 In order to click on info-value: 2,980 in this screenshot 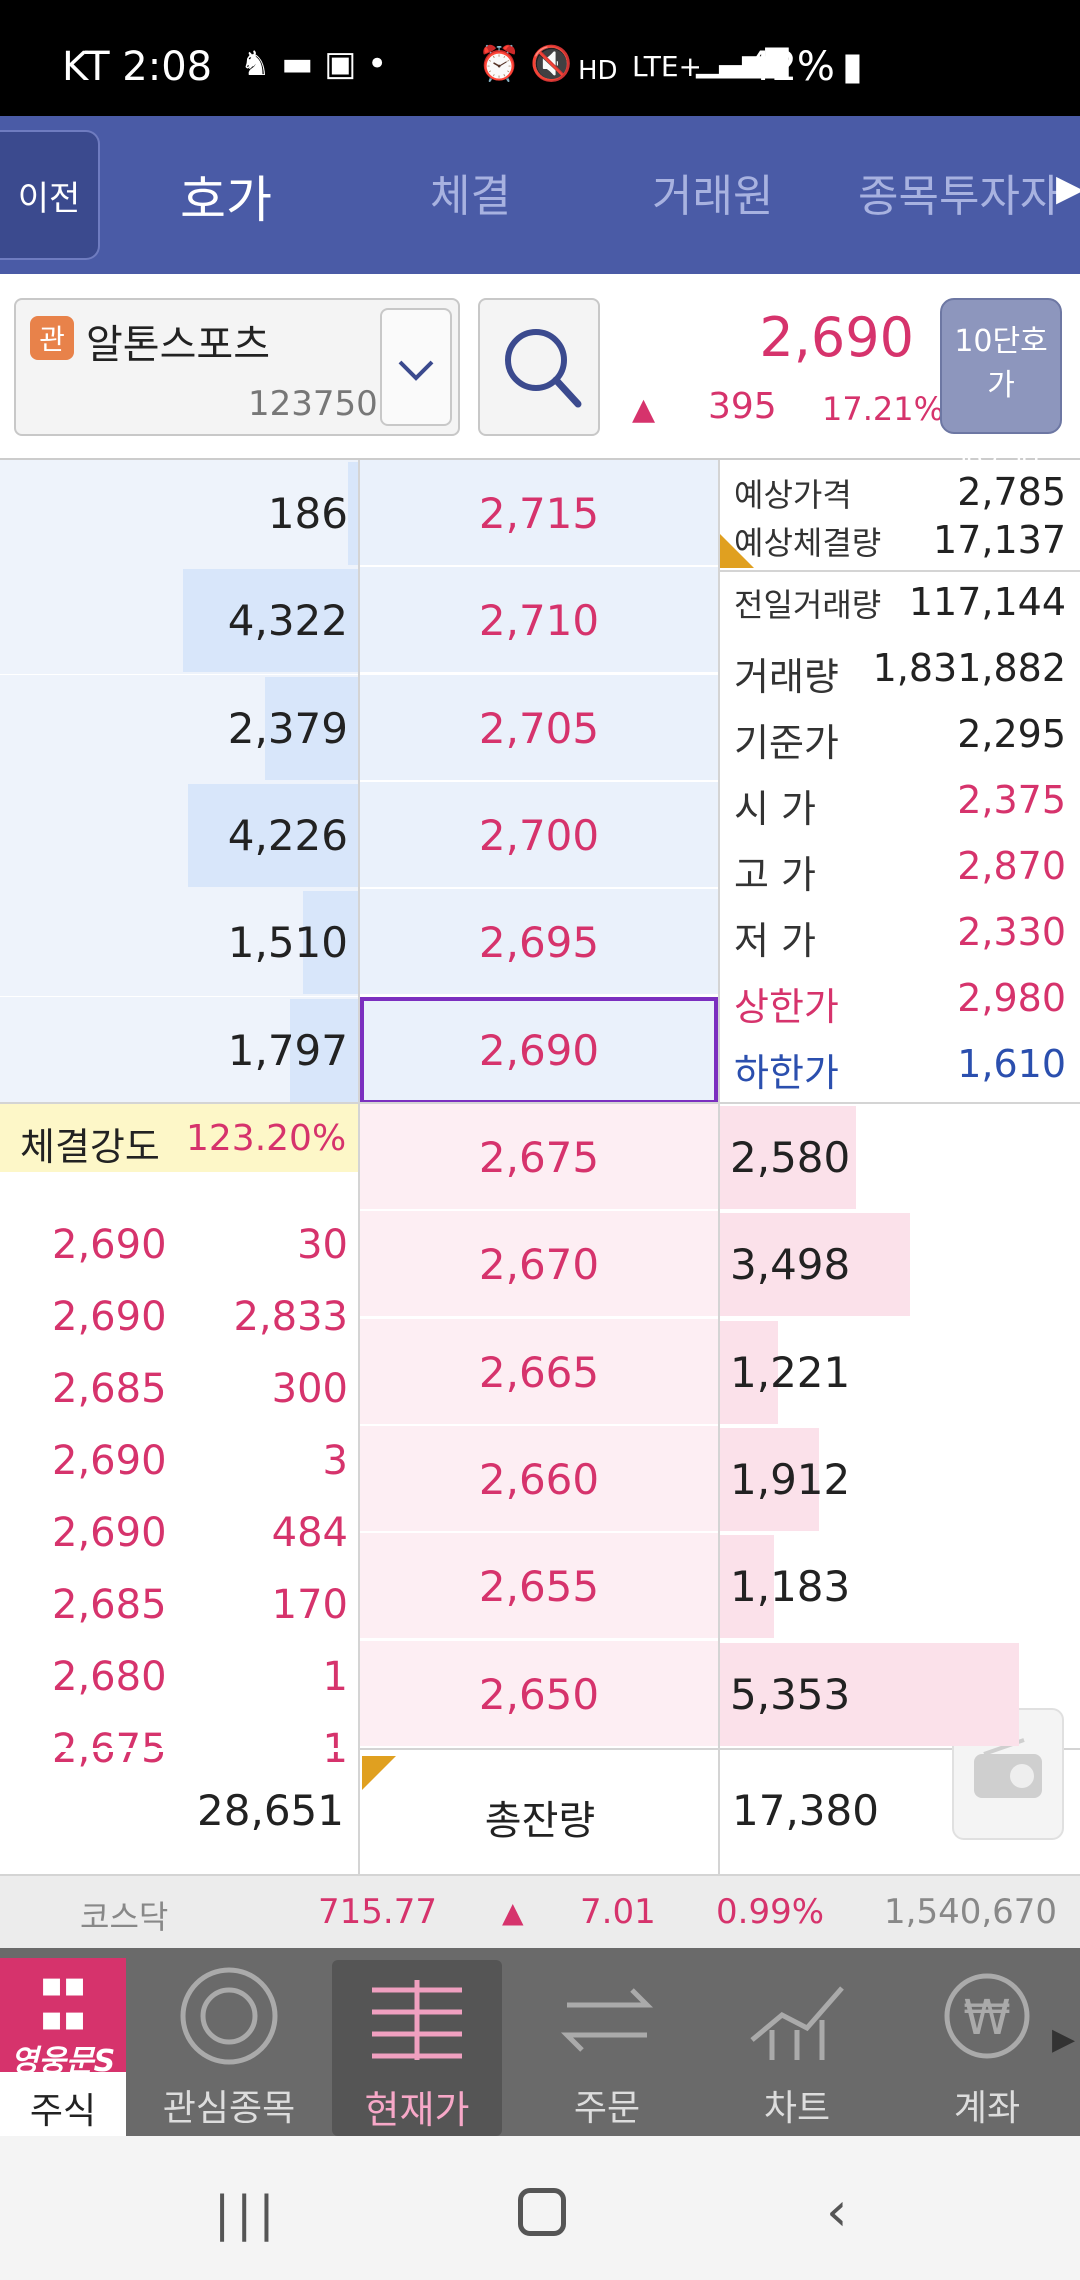, I will do `click(1011, 998)`.